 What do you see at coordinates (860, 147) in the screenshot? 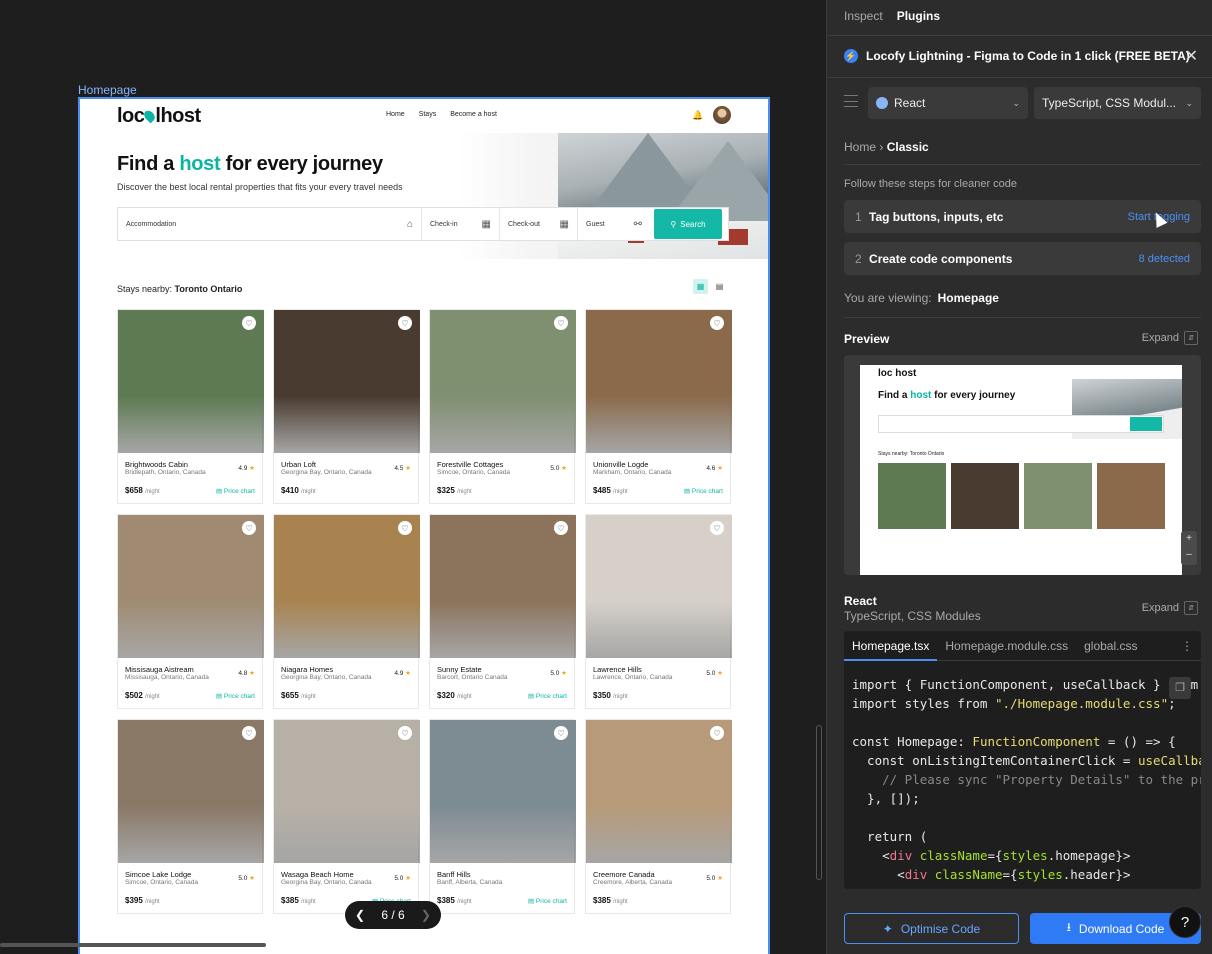
I see `breadcrumb-home: Home` at bounding box center [860, 147].